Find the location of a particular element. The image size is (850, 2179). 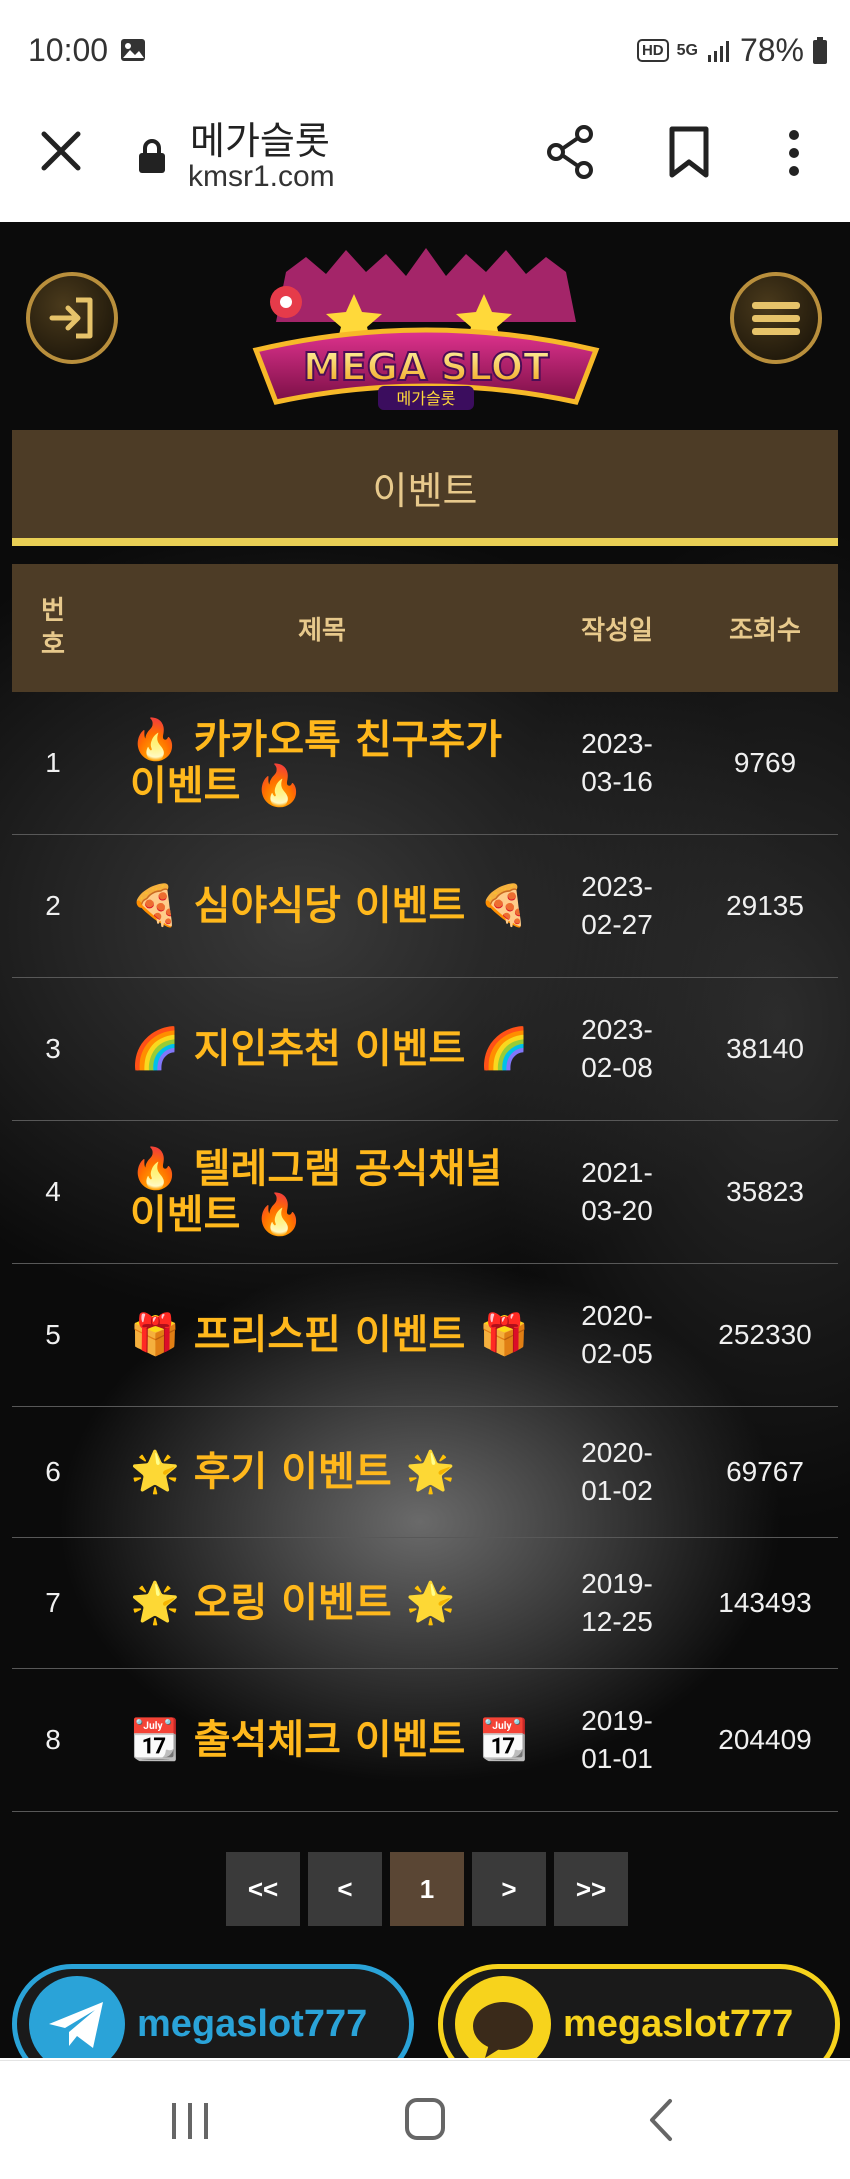

row-number: 1 is located at coordinates (53, 762).